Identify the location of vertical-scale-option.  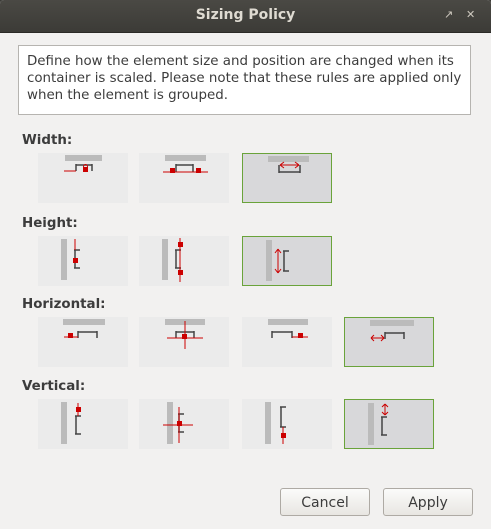
(389, 424).